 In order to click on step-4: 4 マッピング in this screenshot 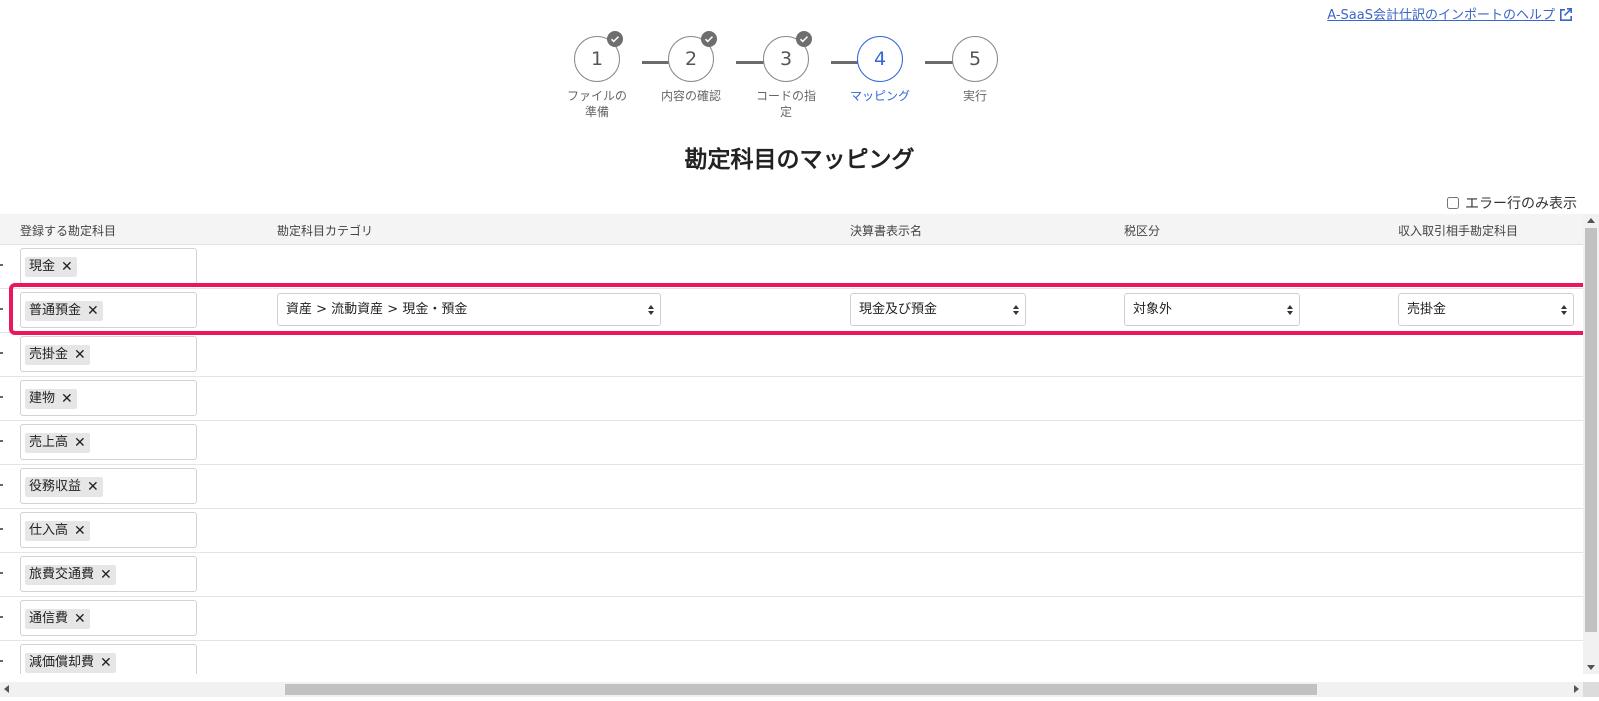, I will do `click(880, 70)`.